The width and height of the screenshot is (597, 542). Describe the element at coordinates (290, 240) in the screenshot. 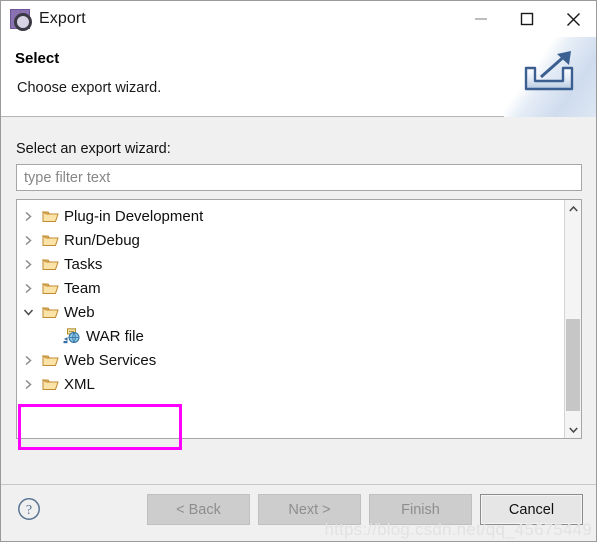

I see `tree-item-run-debug: Run/Debug` at that location.